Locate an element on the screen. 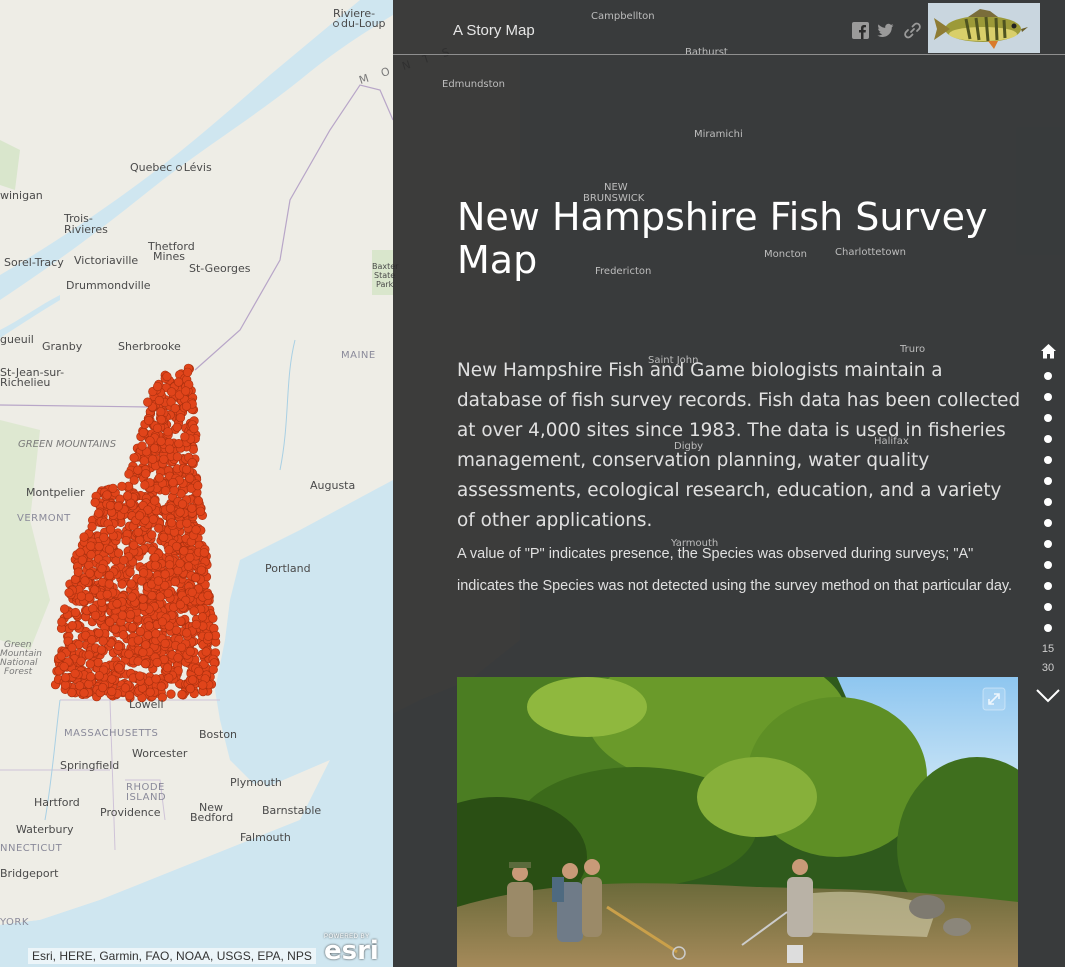 Image resolution: width=1065 pixels, height=967 pixels. nav-page-number: 15 is located at coordinates (1048, 649).